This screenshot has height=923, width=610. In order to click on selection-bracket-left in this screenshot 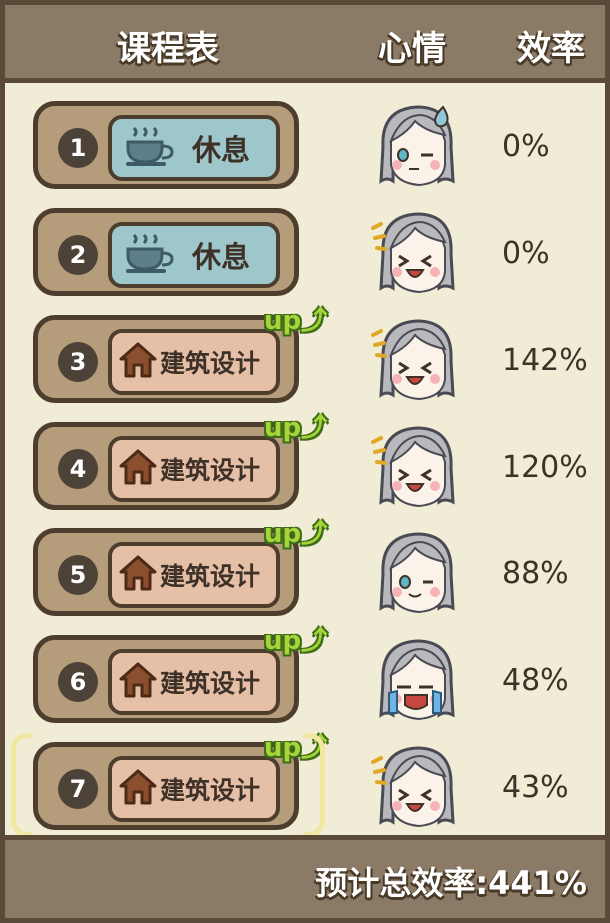, I will do `click(22, 785)`.